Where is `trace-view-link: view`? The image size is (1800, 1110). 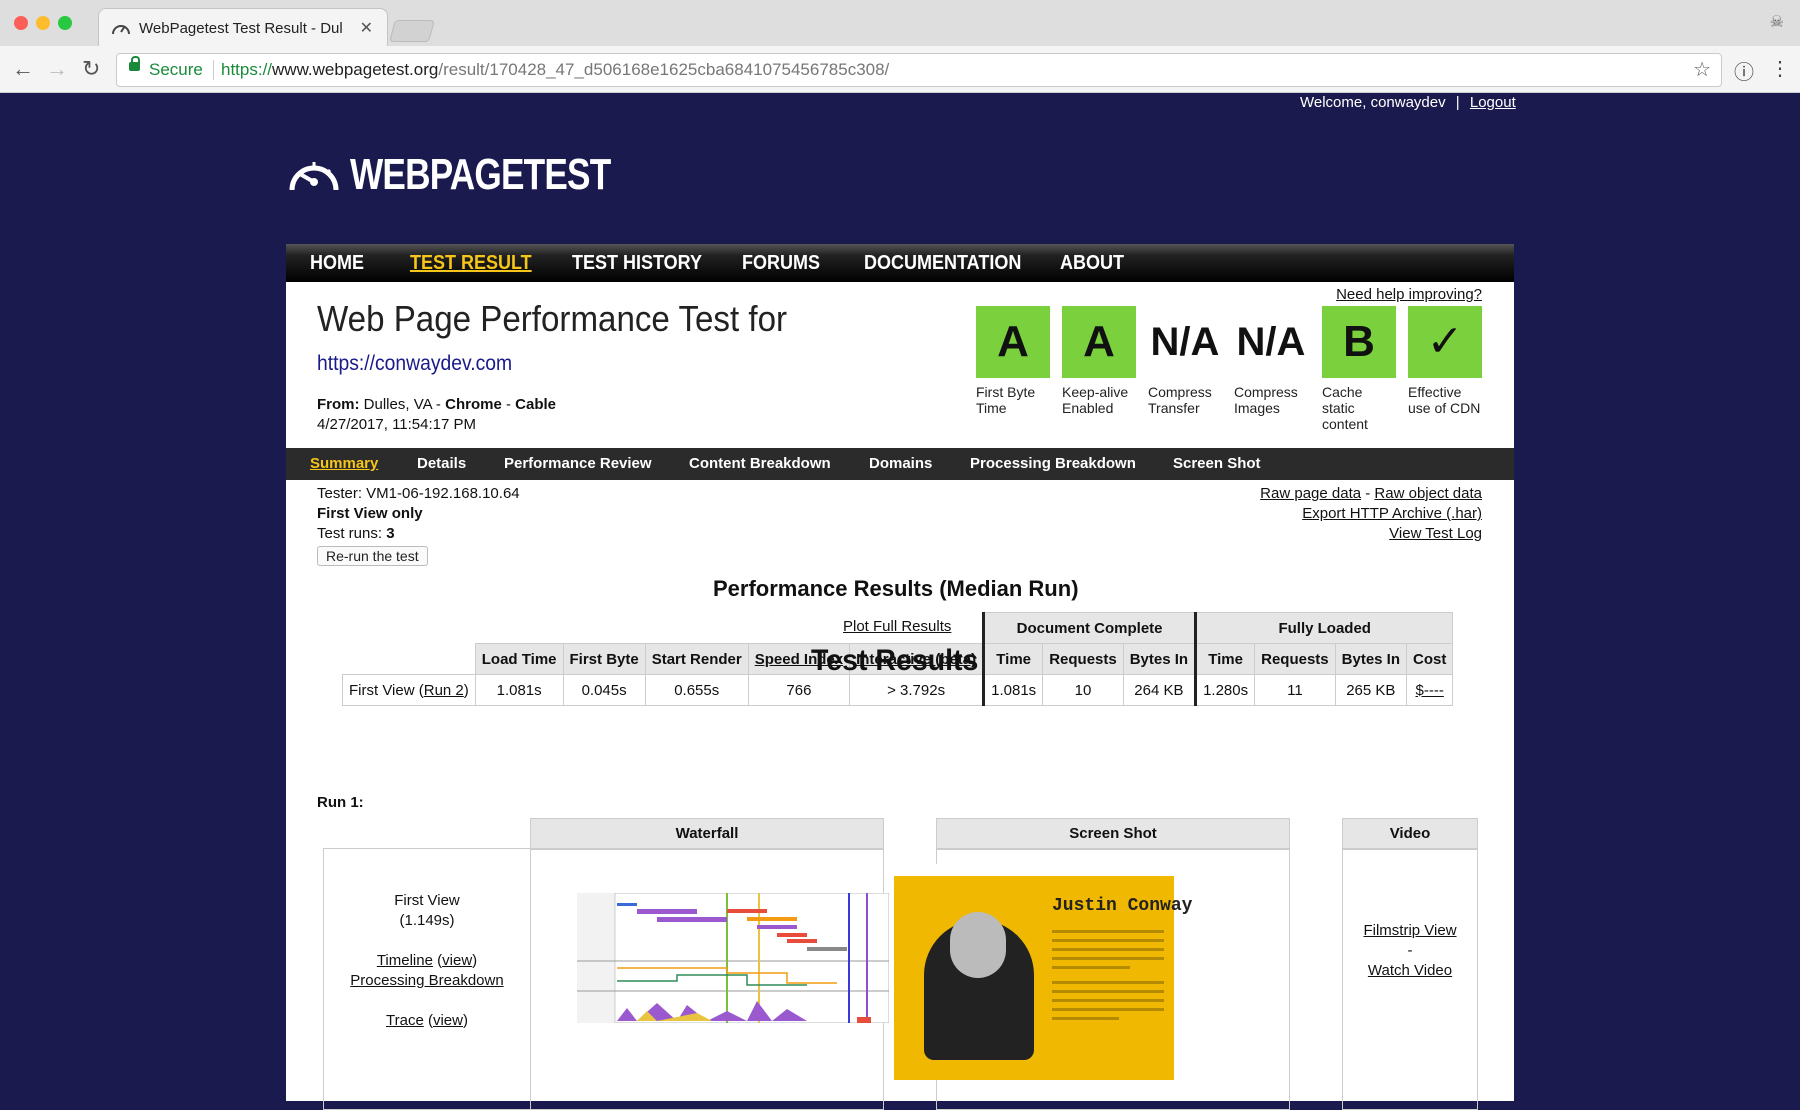 trace-view-link: view is located at coordinates (448, 1020).